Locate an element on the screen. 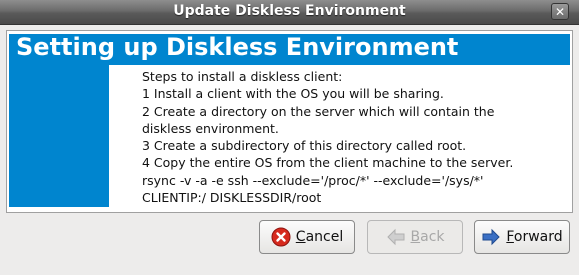 This screenshot has width=579, height=275. instruction-line: CLIENTIP:/ DISKLESSDIR/root is located at coordinates (232, 198).